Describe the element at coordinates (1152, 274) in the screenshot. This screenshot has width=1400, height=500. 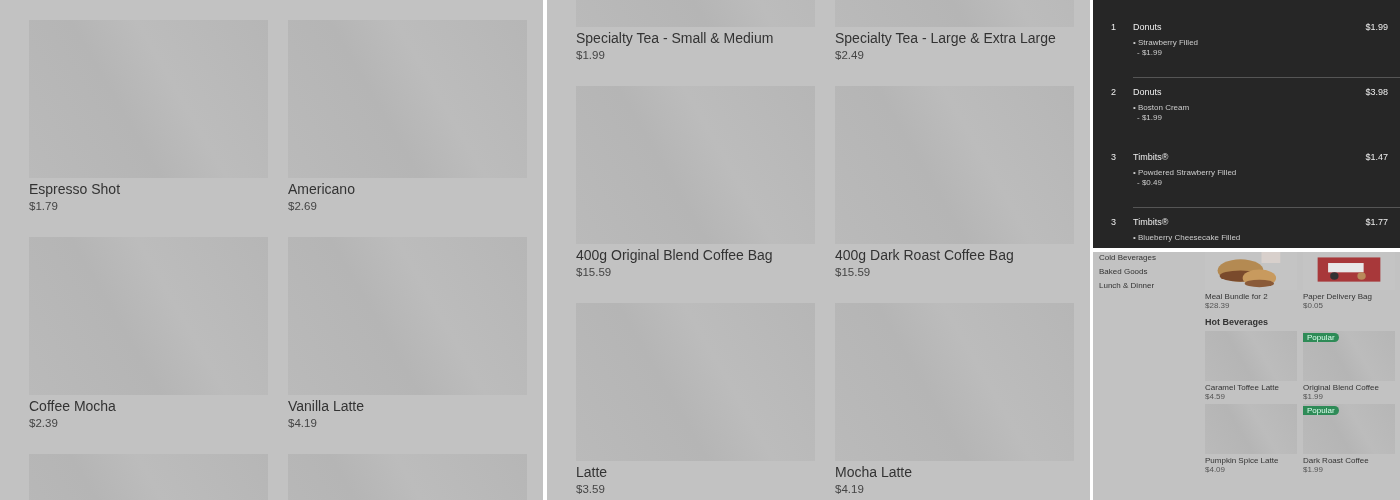
I see `category-link: Baked Goods` at that location.